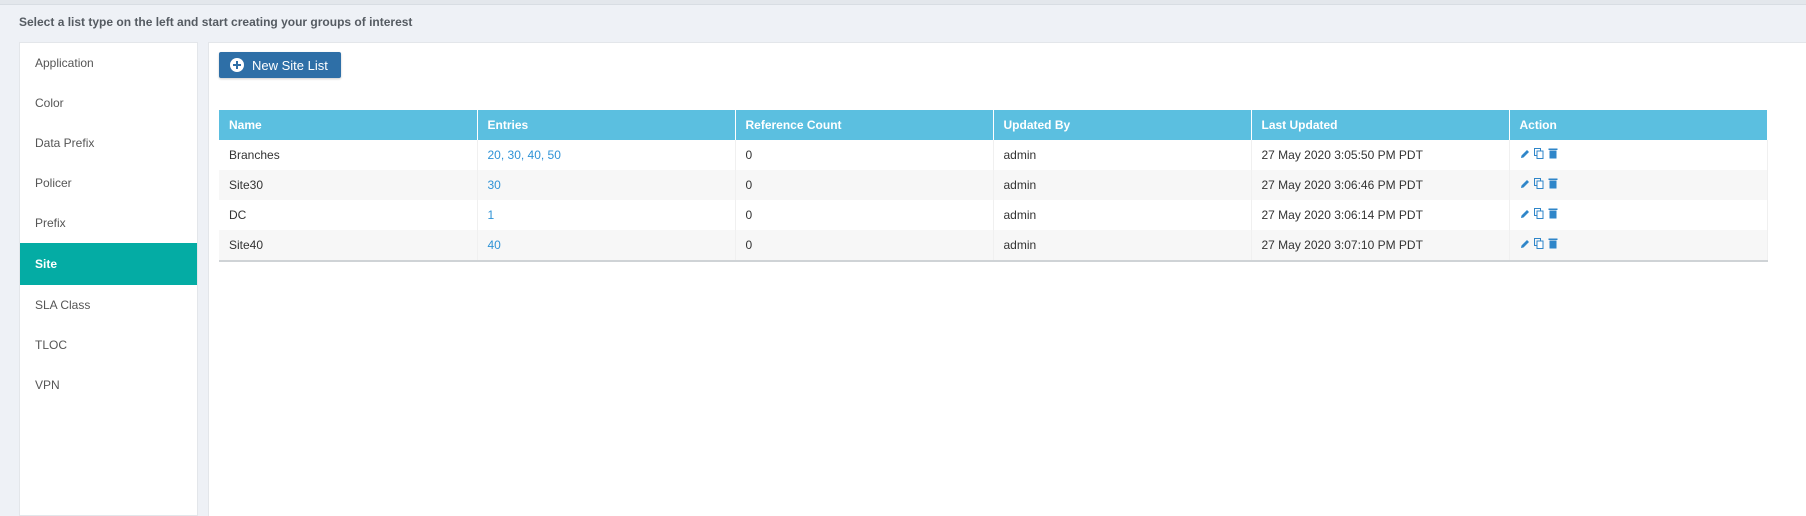  What do you see at coordinates (494, 245) in the screenshot?
I see `cell-entries-link: 40` at bounding box center [494, 245].